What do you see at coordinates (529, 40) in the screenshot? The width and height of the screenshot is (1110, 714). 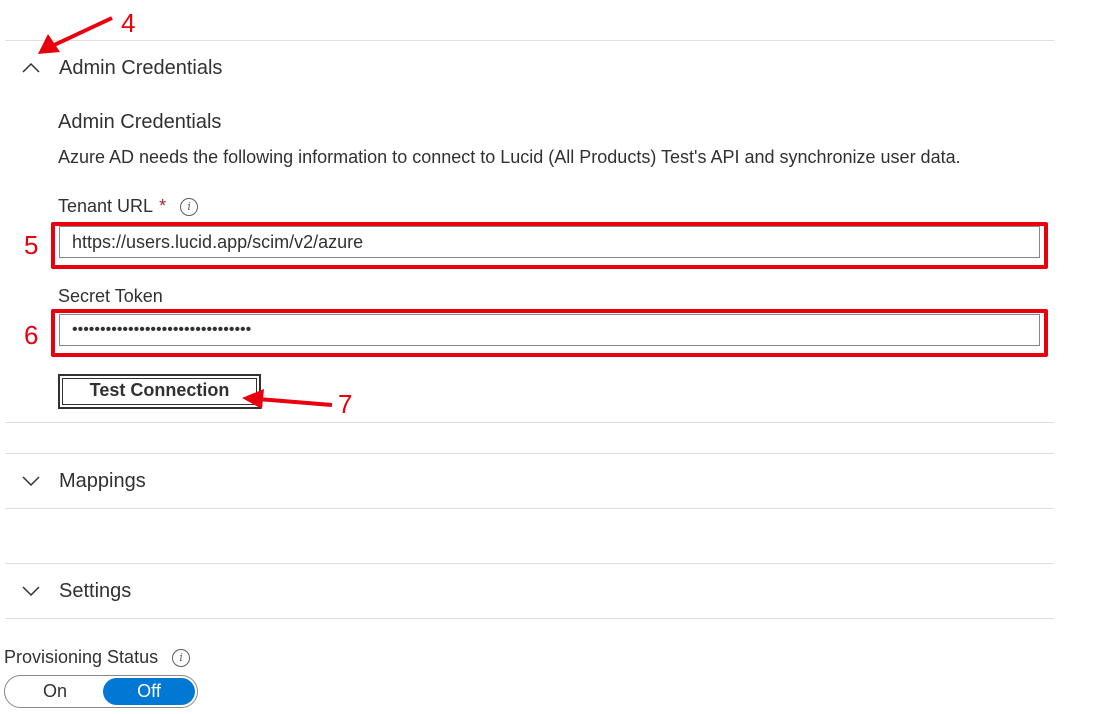 I see `divider-top` at bounding box center [529, 40].